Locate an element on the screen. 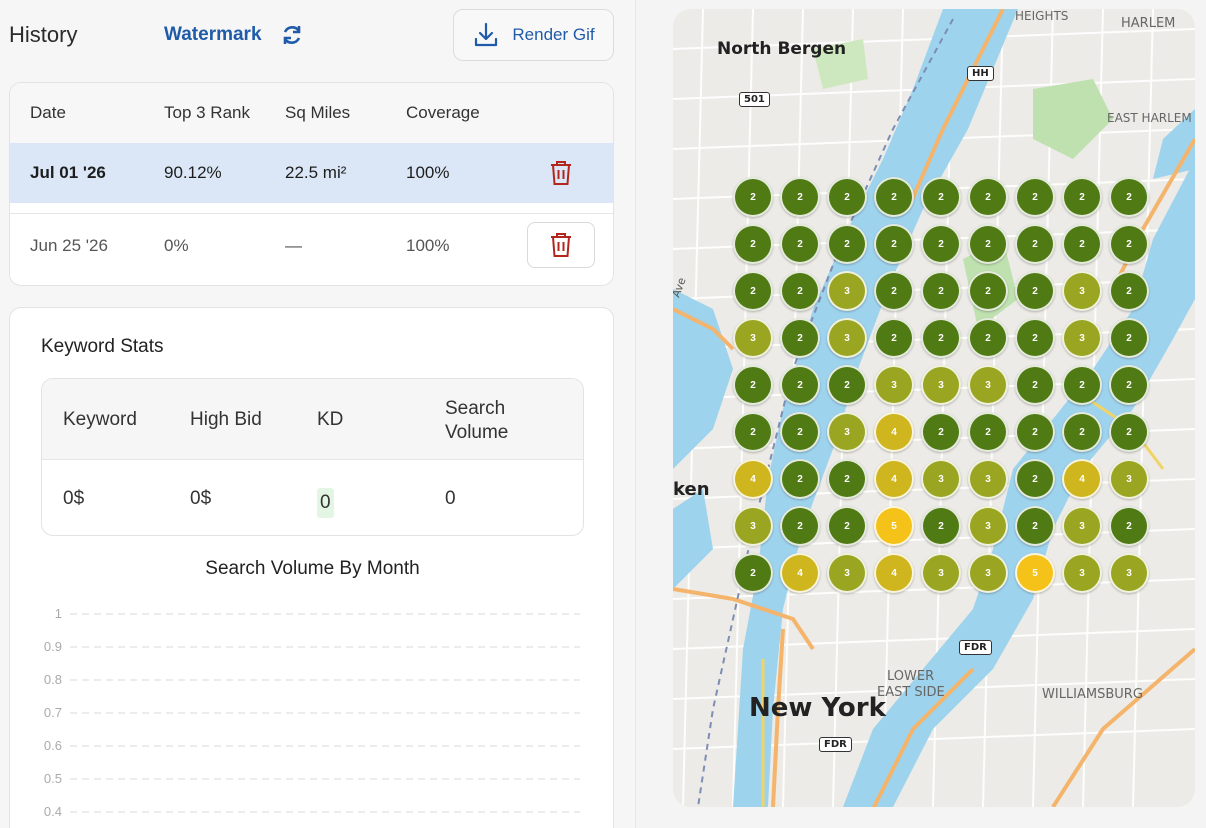 The image size is (1206, 828). refresh-icon is located at coordinates (292, 35).